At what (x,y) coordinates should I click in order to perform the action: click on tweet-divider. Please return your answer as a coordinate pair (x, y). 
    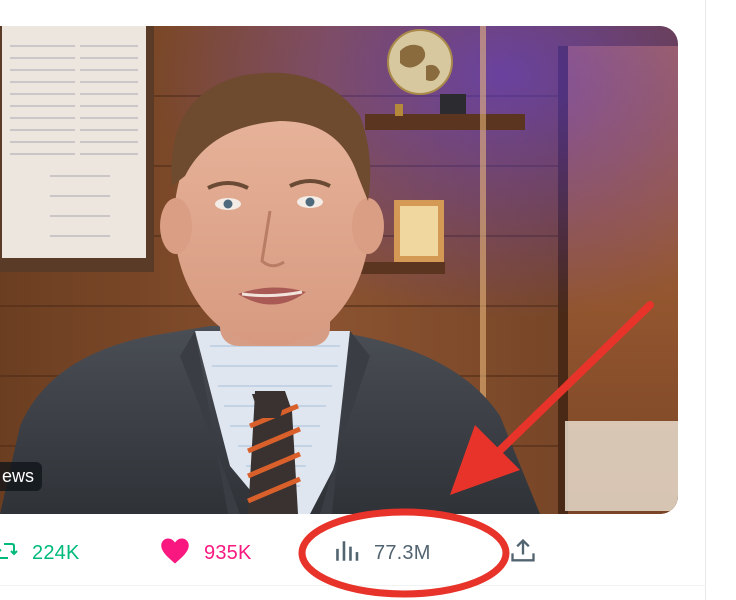
    Looking at the image, I should click on (353, 585).